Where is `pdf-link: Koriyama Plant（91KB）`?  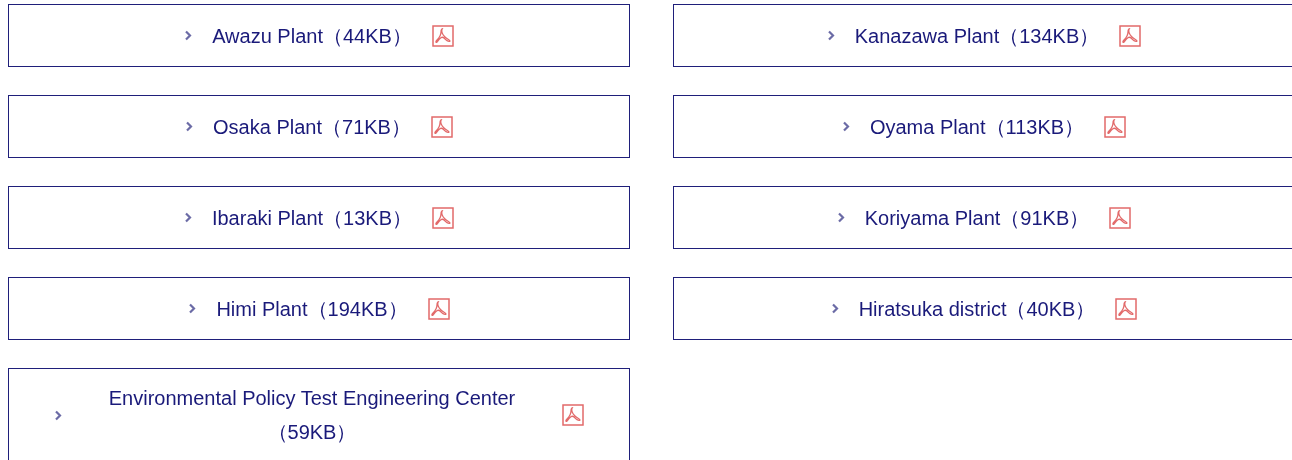 pdf-link: Koriyama Plant（91KB） is located at coordinates (982, 217).